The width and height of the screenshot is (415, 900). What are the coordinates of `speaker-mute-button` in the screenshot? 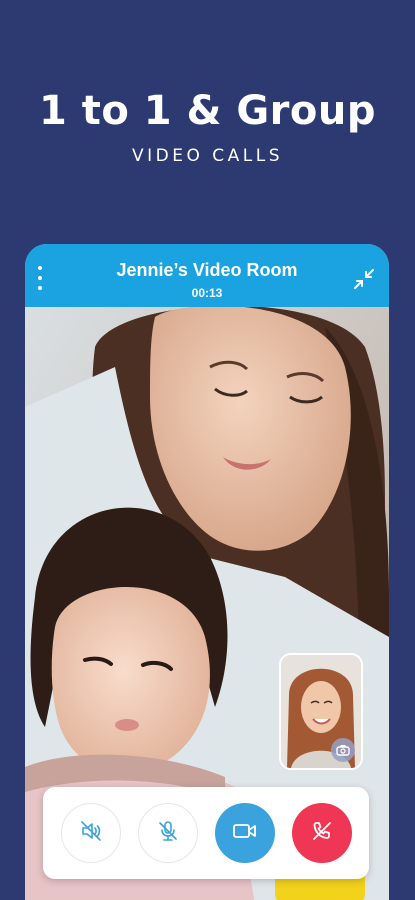 It's located at (91, 833).